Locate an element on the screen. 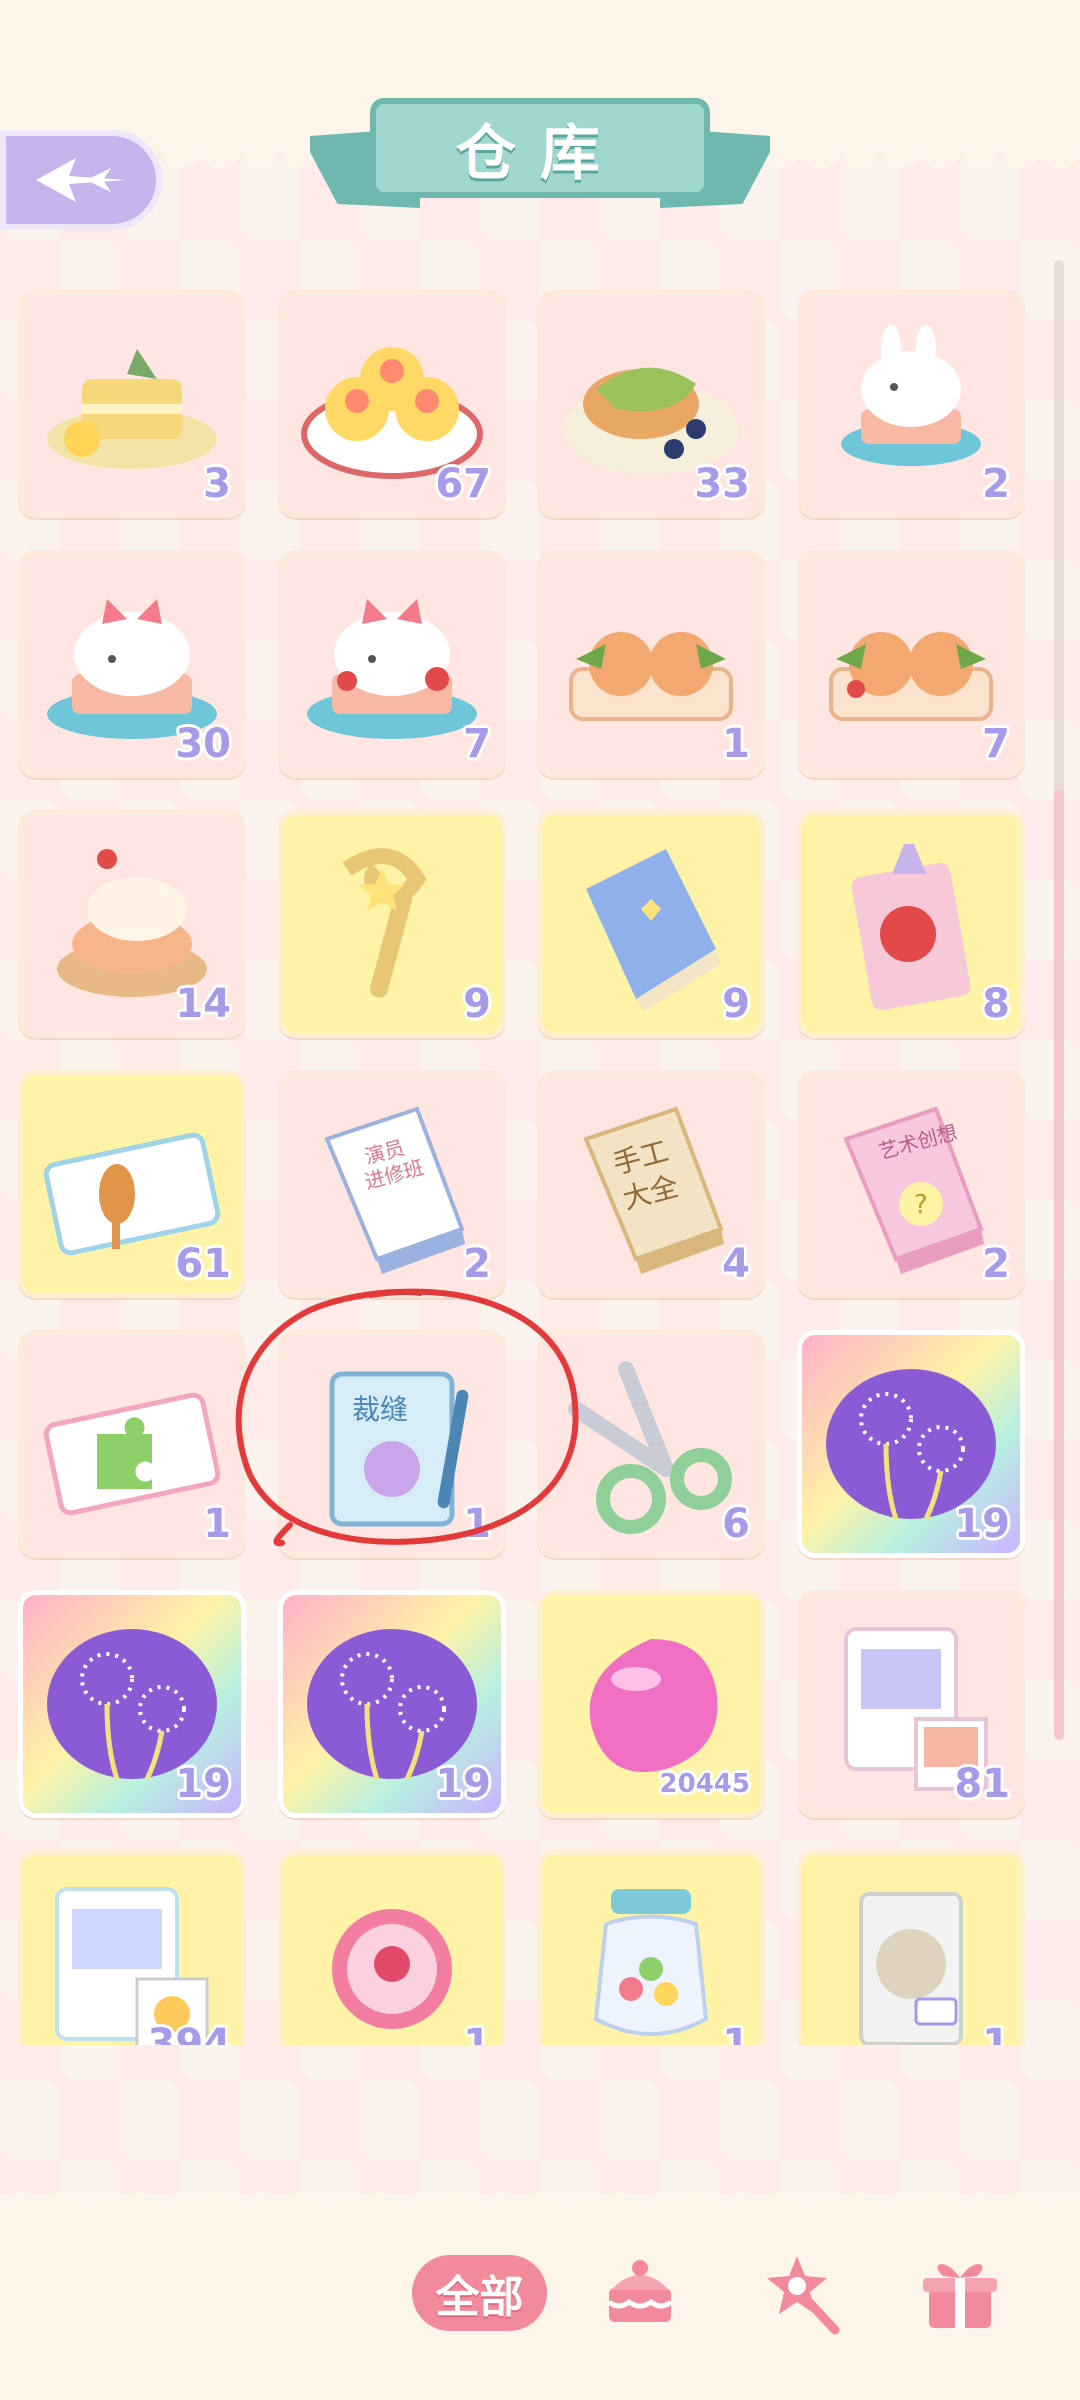 The height and width of the screenshot is (2400, 1080). sticker-pack-icon is located at coordinates (132, 1966).